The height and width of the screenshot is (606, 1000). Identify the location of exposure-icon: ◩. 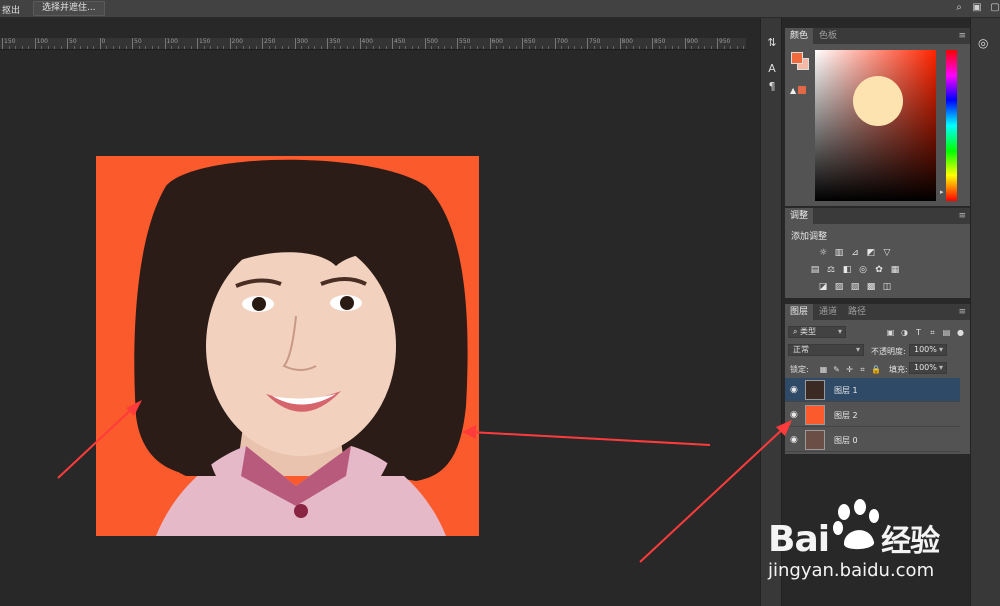
(871, 253).